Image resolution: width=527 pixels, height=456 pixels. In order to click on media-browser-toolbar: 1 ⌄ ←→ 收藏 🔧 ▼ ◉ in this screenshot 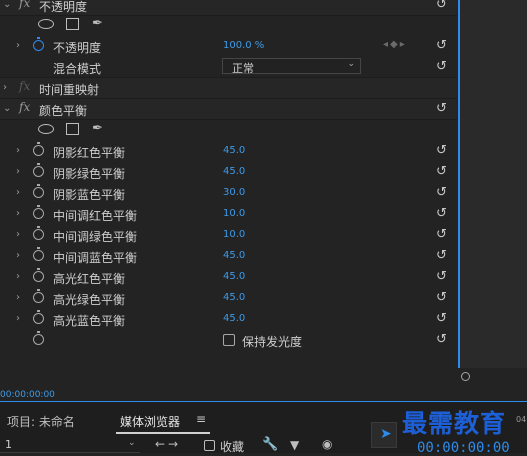, I will do `click(200, 445)`.